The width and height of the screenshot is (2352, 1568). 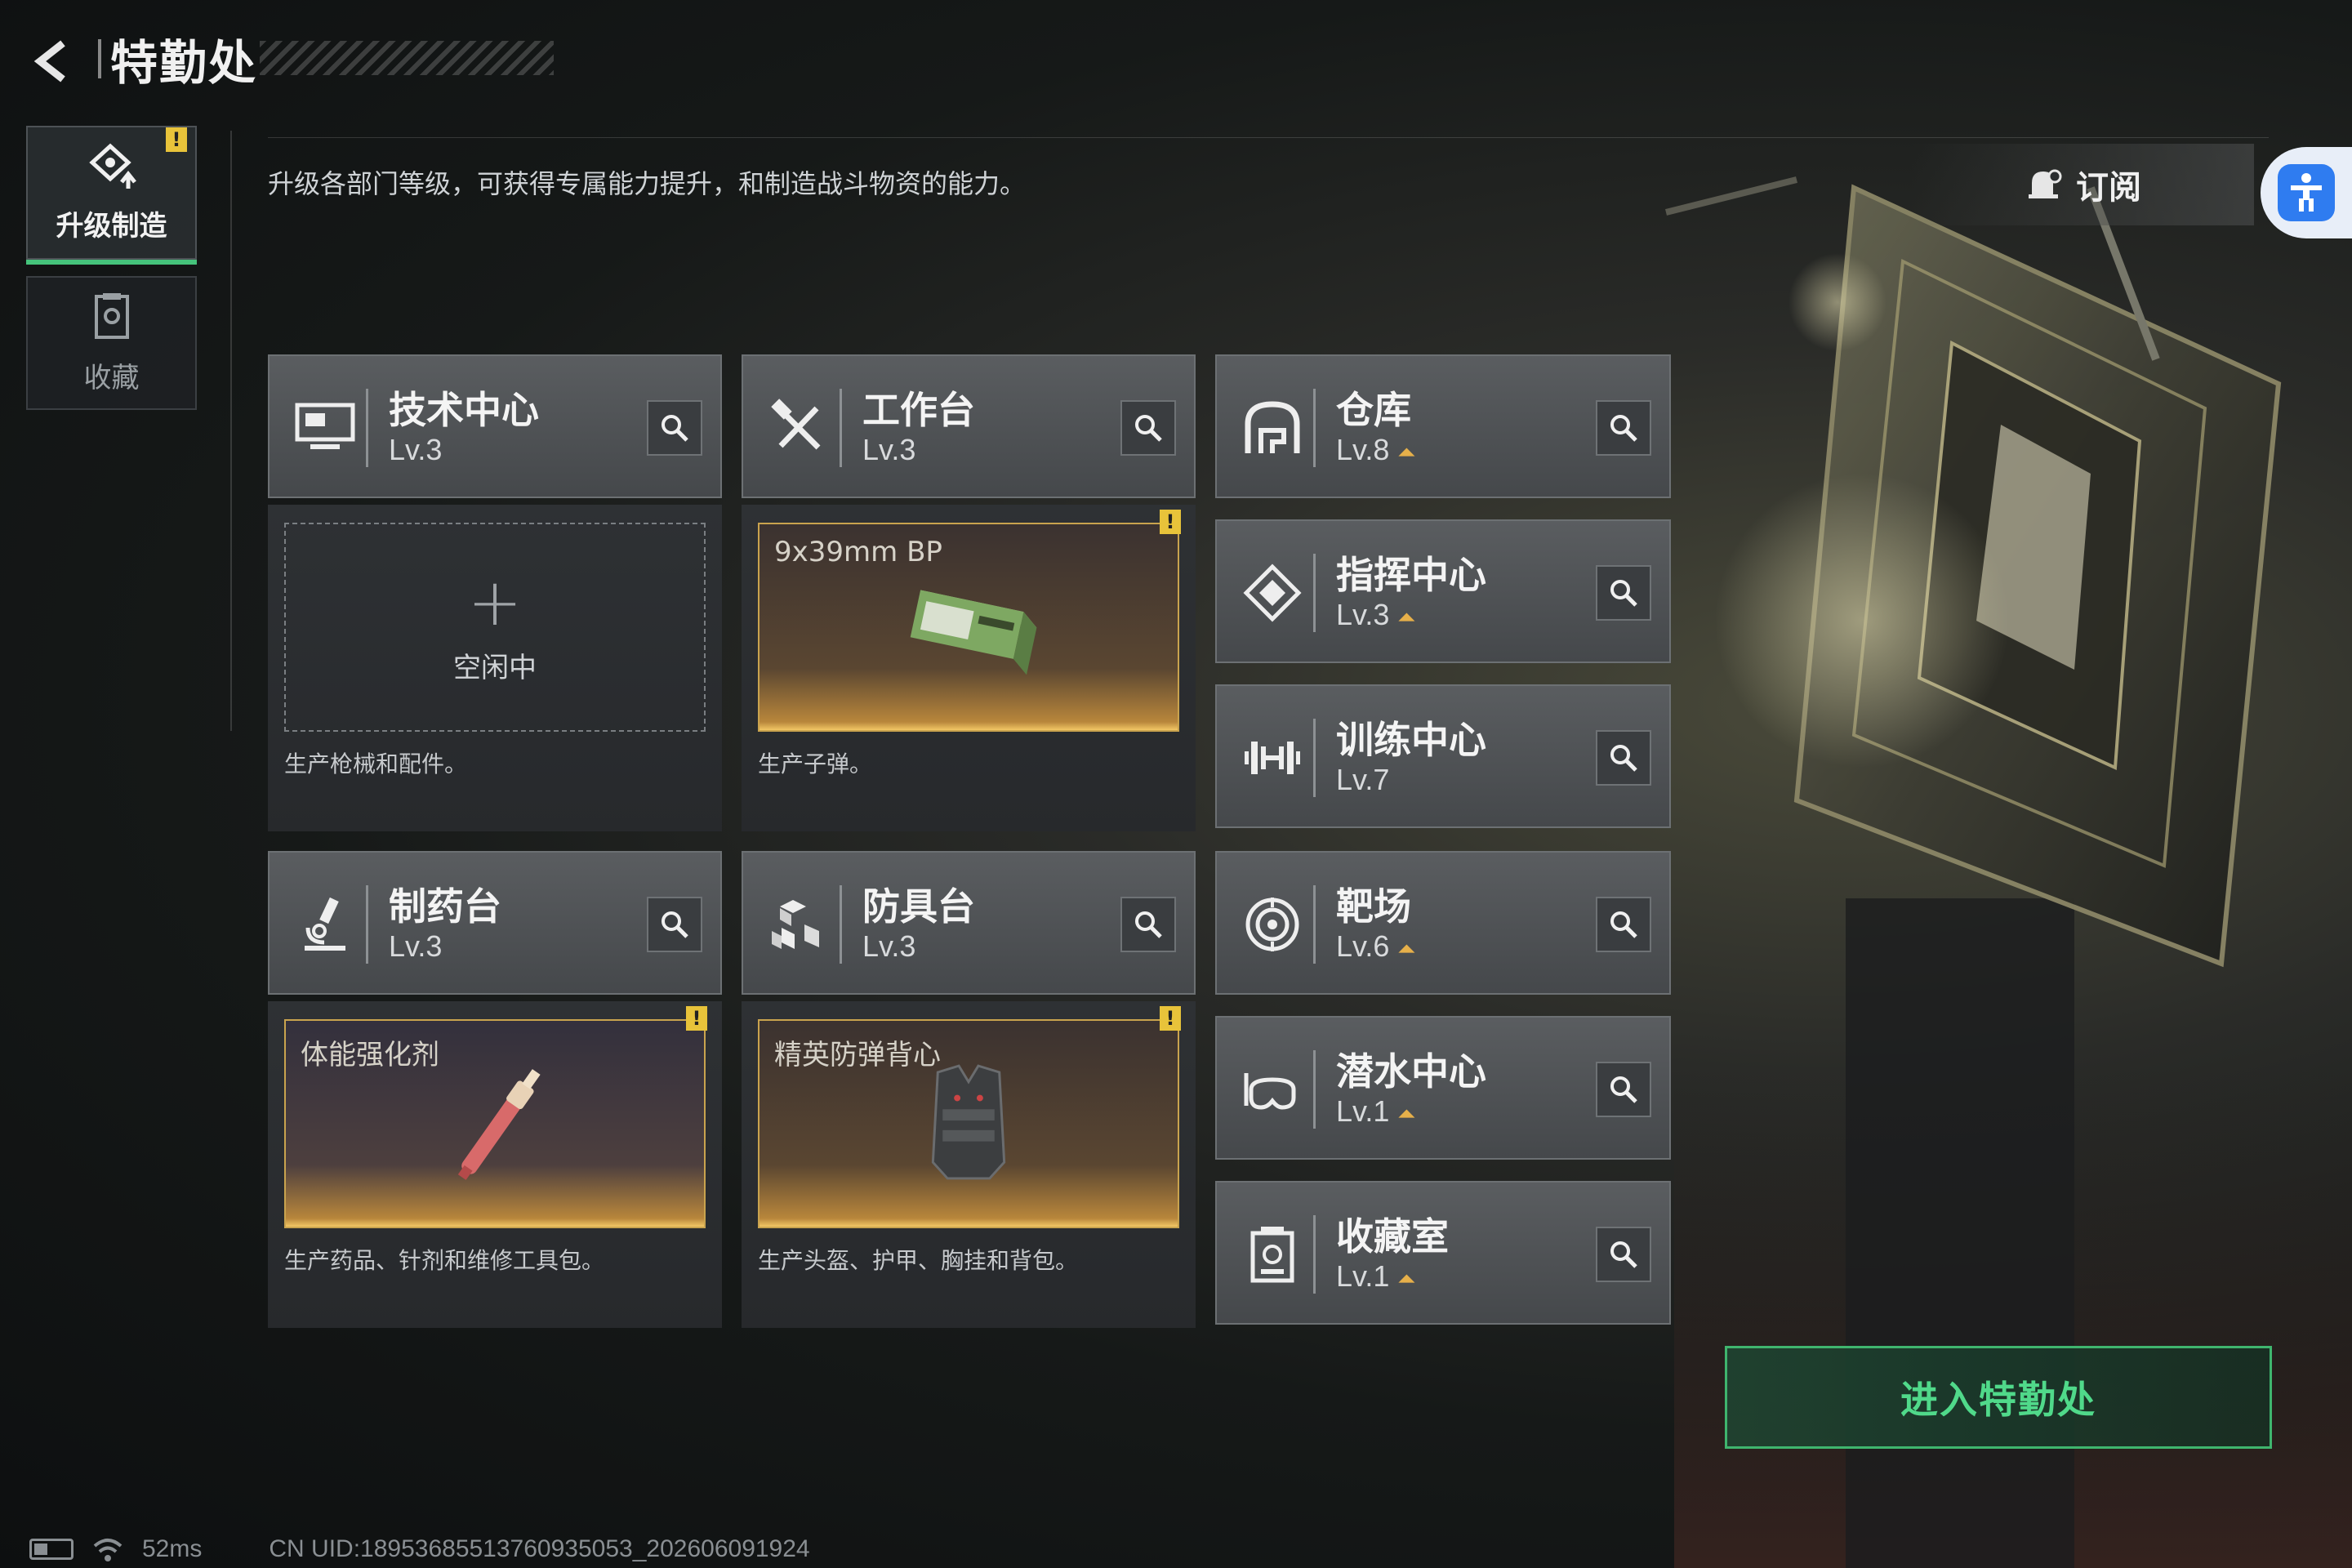 I want to click on production-item: 9x39mm BP, so click(x=968, y=627).